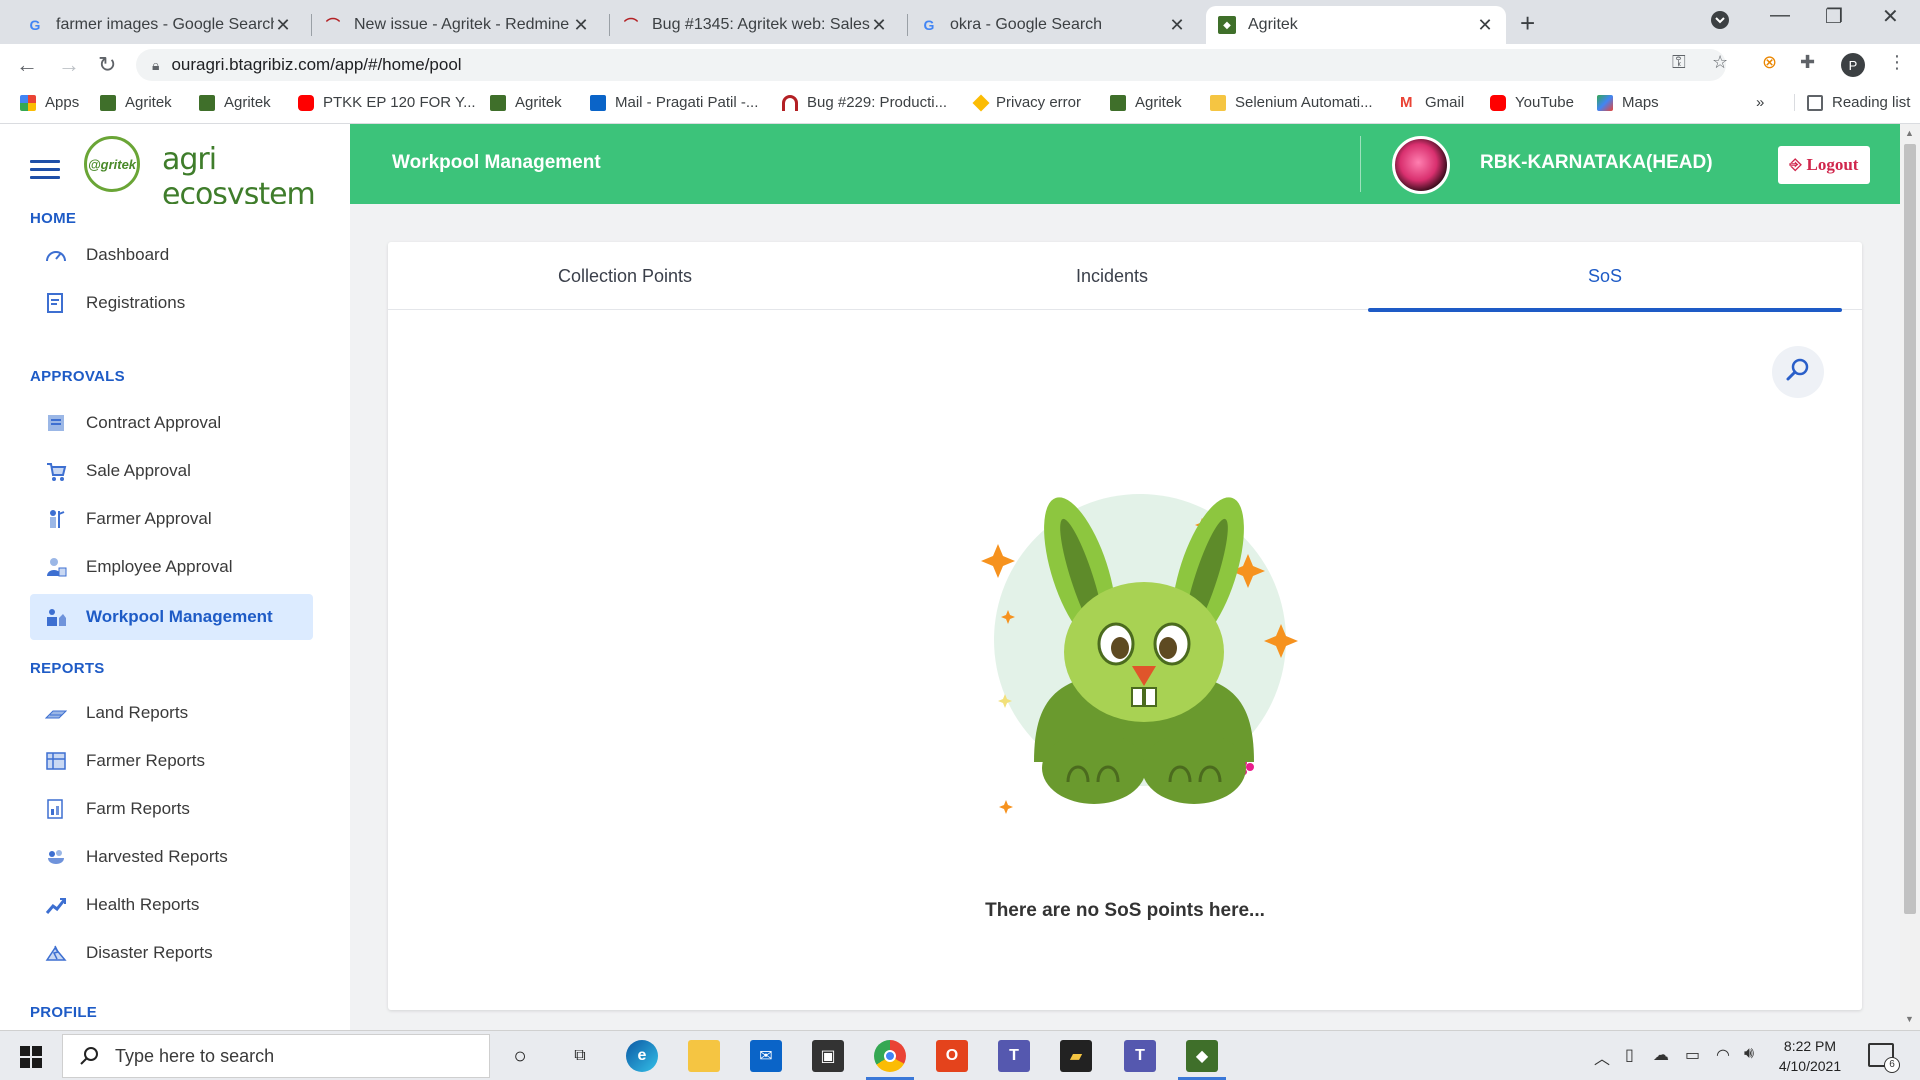 The height and width of the screenshot is (1080, 1920). Describe the element at coordinates (1815, 102) in the screenshot. I see `reading-list-icon` at that location.